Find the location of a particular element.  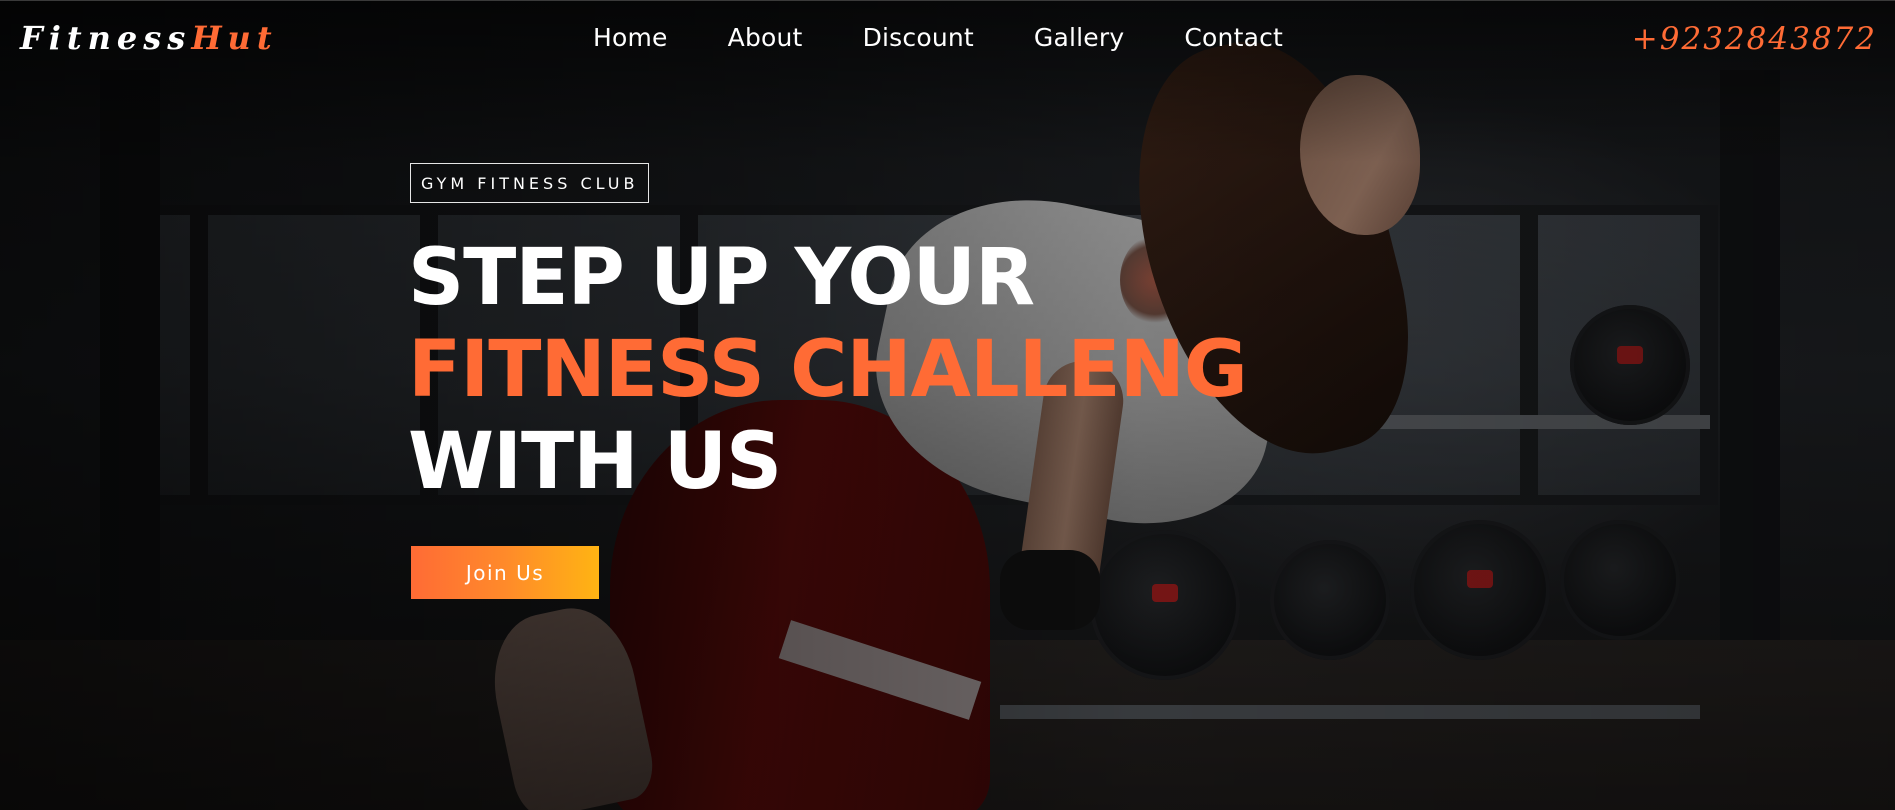

phone-number-link: +9232843872 is located at coordinates (1754, 39).